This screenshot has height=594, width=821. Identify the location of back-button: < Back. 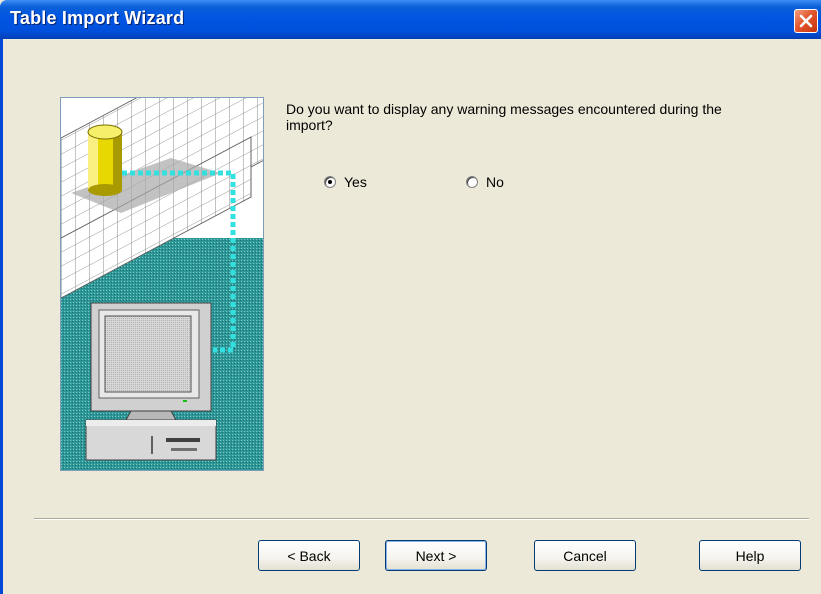
(309, 555).